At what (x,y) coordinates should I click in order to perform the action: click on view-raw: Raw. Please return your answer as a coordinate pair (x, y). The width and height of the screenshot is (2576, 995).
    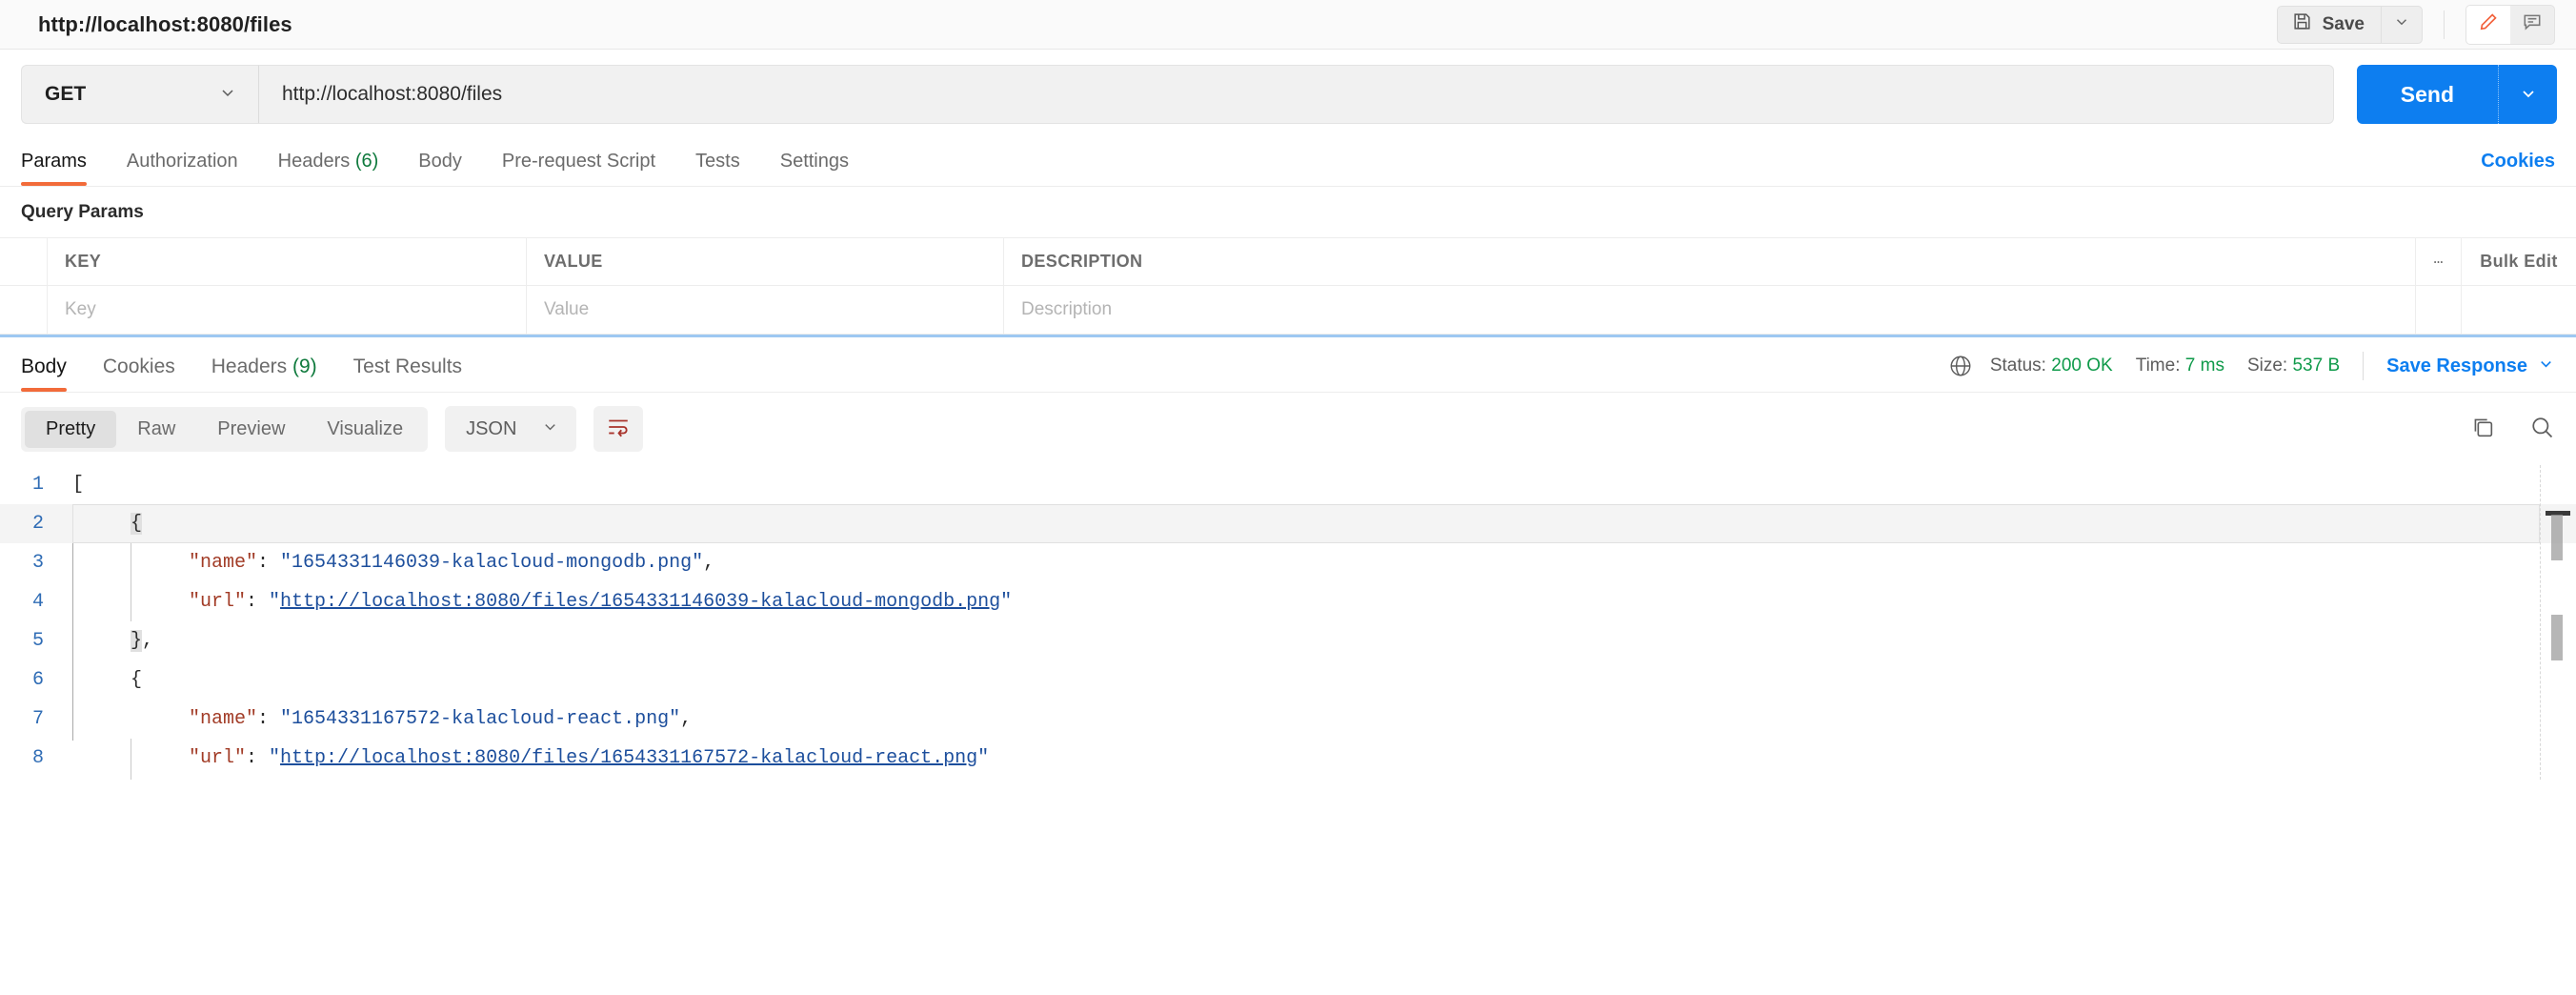
    Looking at the image, I should click on (156, 429).